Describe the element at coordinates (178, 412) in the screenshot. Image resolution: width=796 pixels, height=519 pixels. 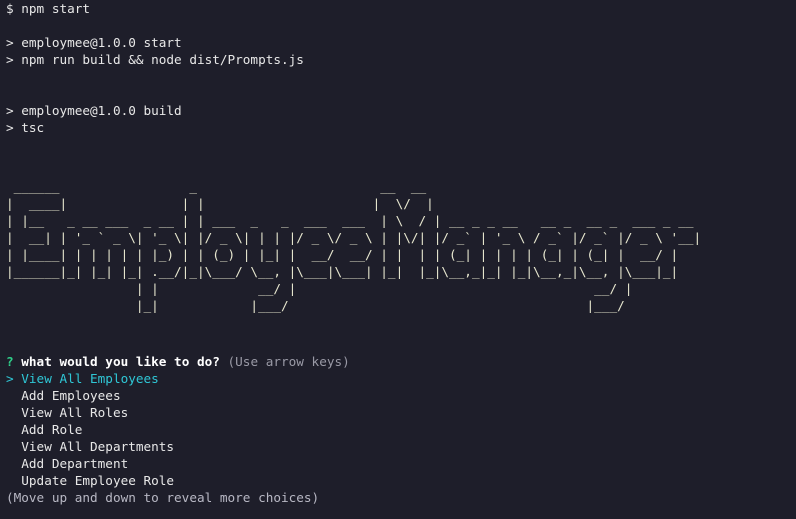
I see `choice-item: View All Roles` at that location.